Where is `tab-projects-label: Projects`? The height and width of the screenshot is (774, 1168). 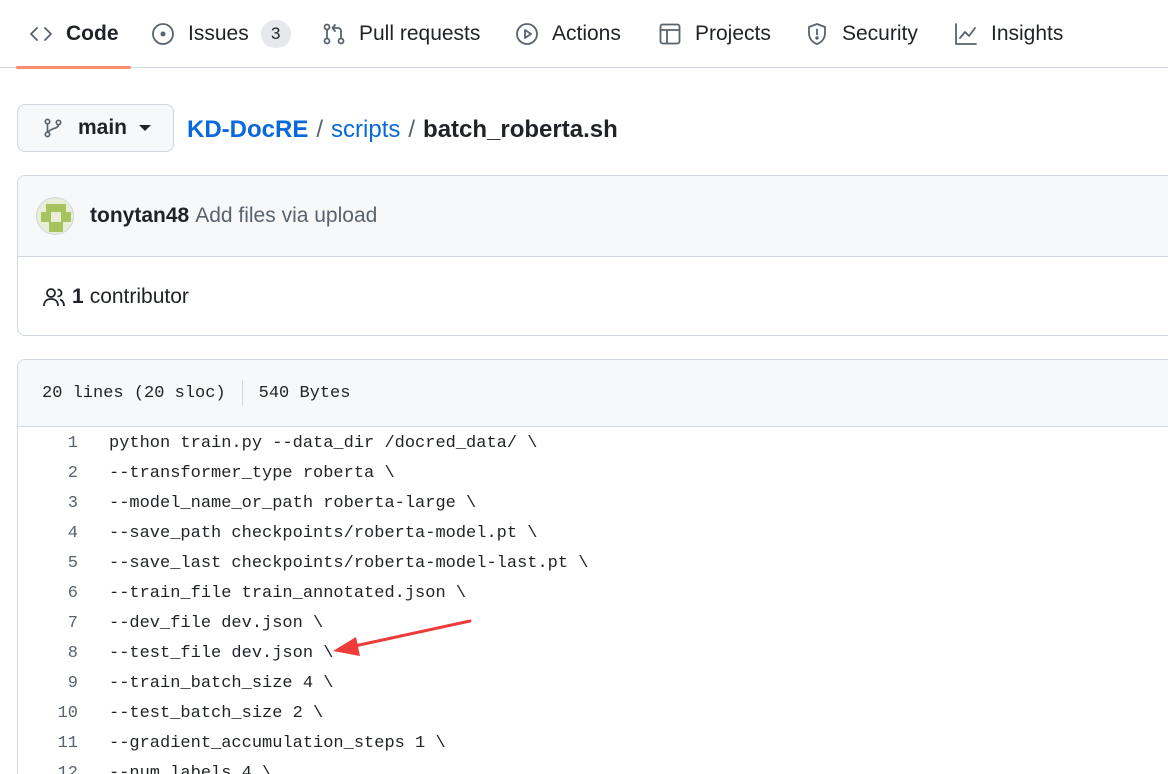
tab-projects-label: Projects is located at coordinates (733, 33).